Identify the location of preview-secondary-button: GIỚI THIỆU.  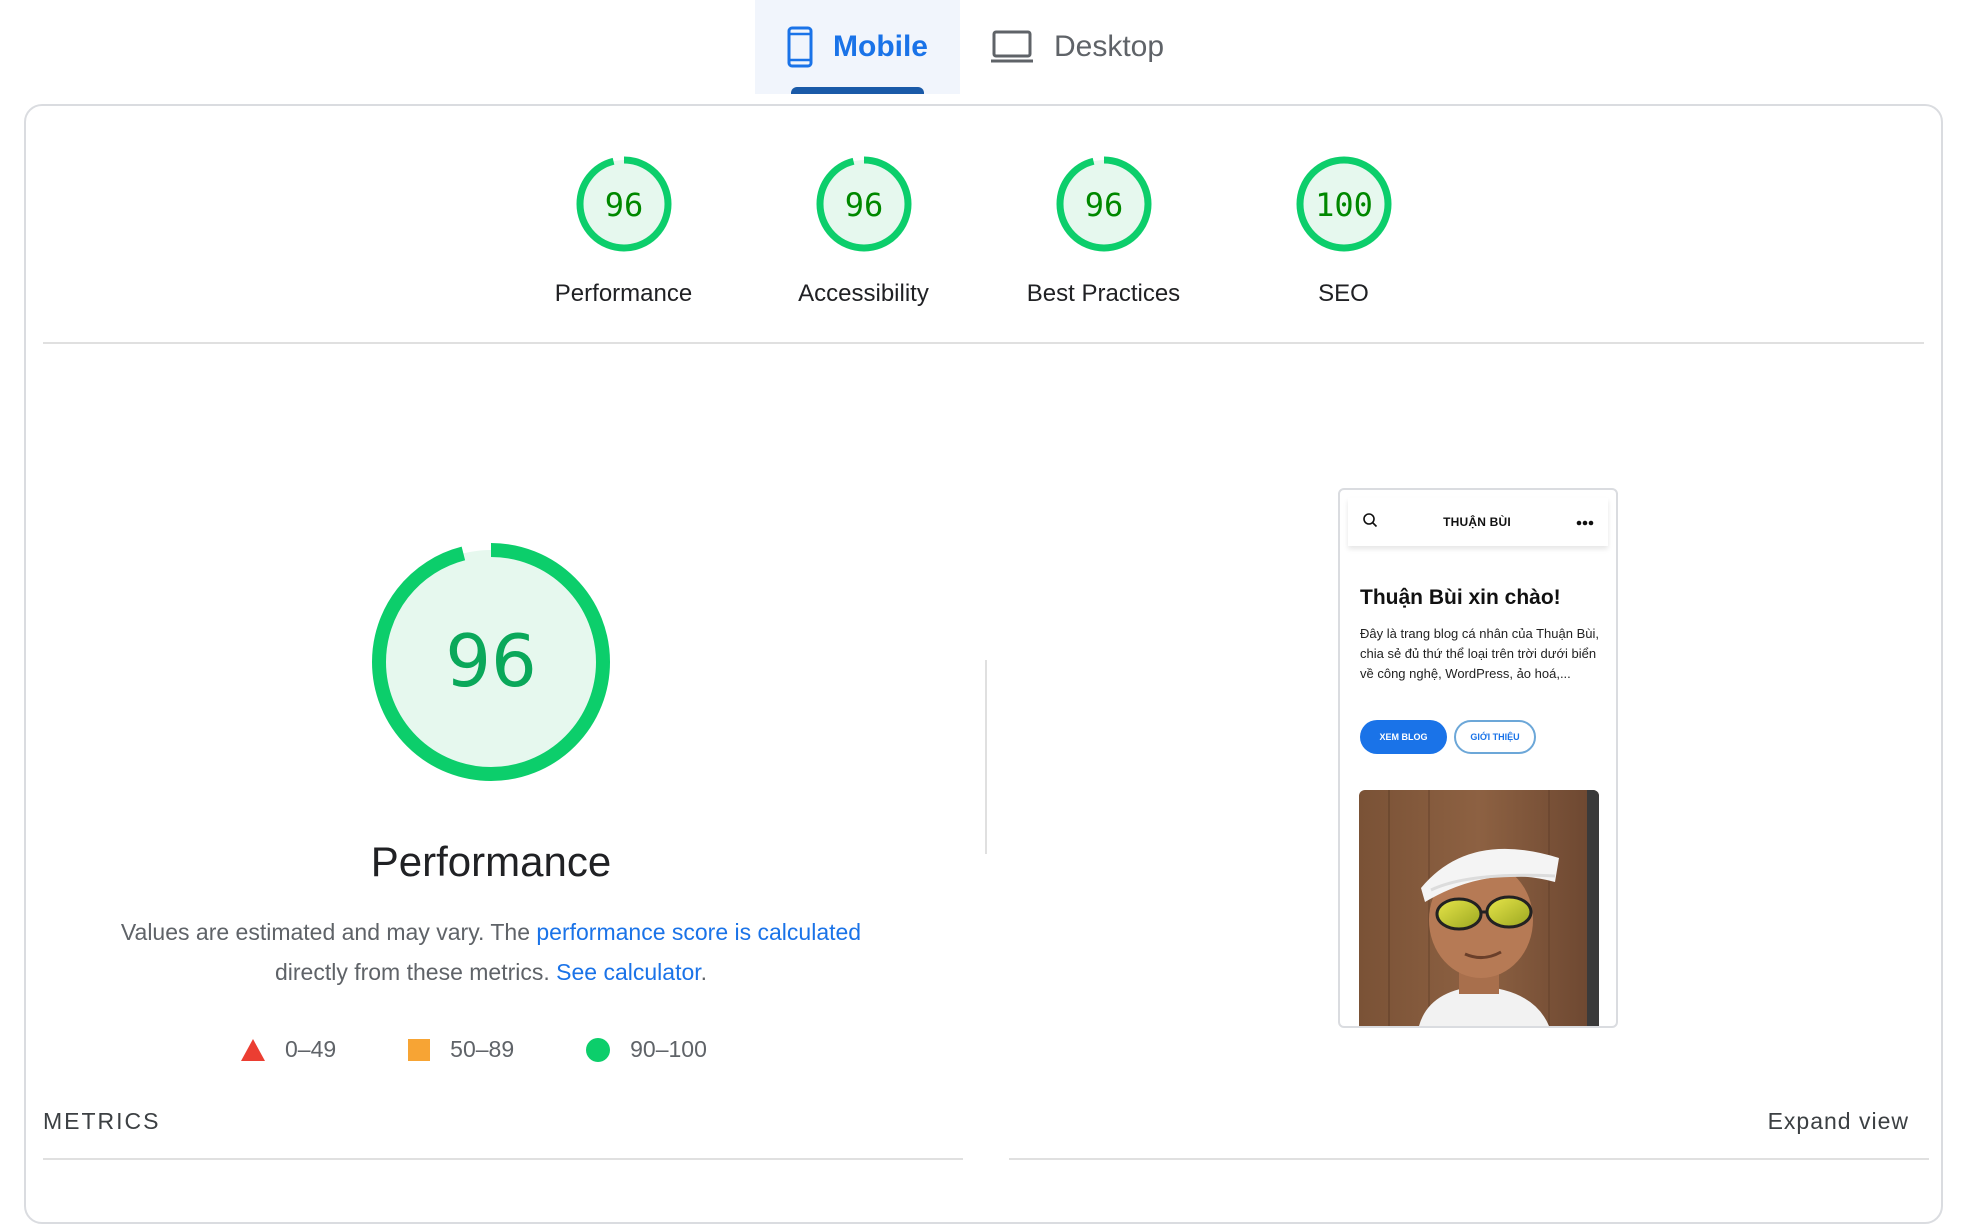
(1495, 737).